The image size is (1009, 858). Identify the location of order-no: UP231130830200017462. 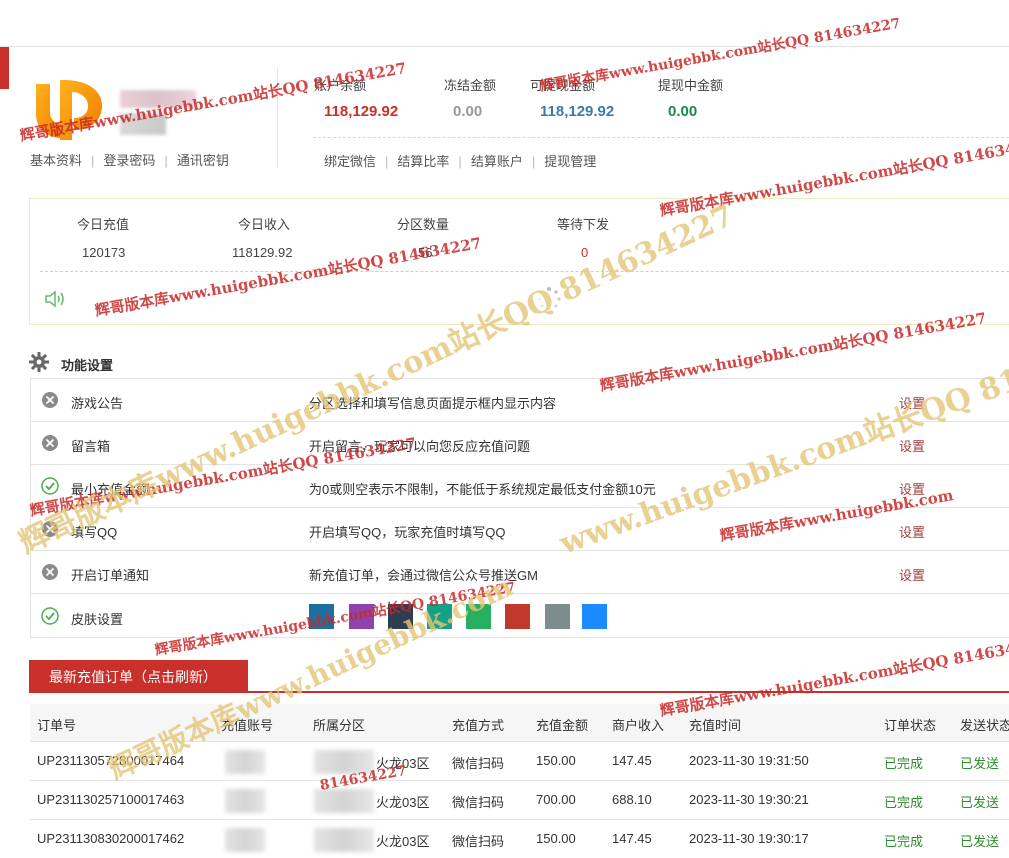
(111, 838).